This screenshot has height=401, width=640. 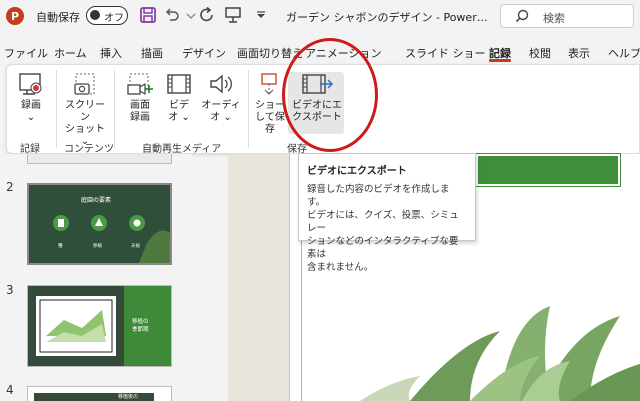 I want to click on customize-toolbar-icon, so click(x=261, y=15).